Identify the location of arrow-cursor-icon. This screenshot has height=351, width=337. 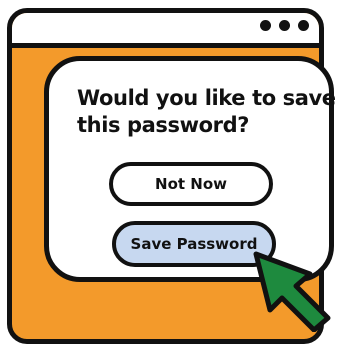
(292, 291).